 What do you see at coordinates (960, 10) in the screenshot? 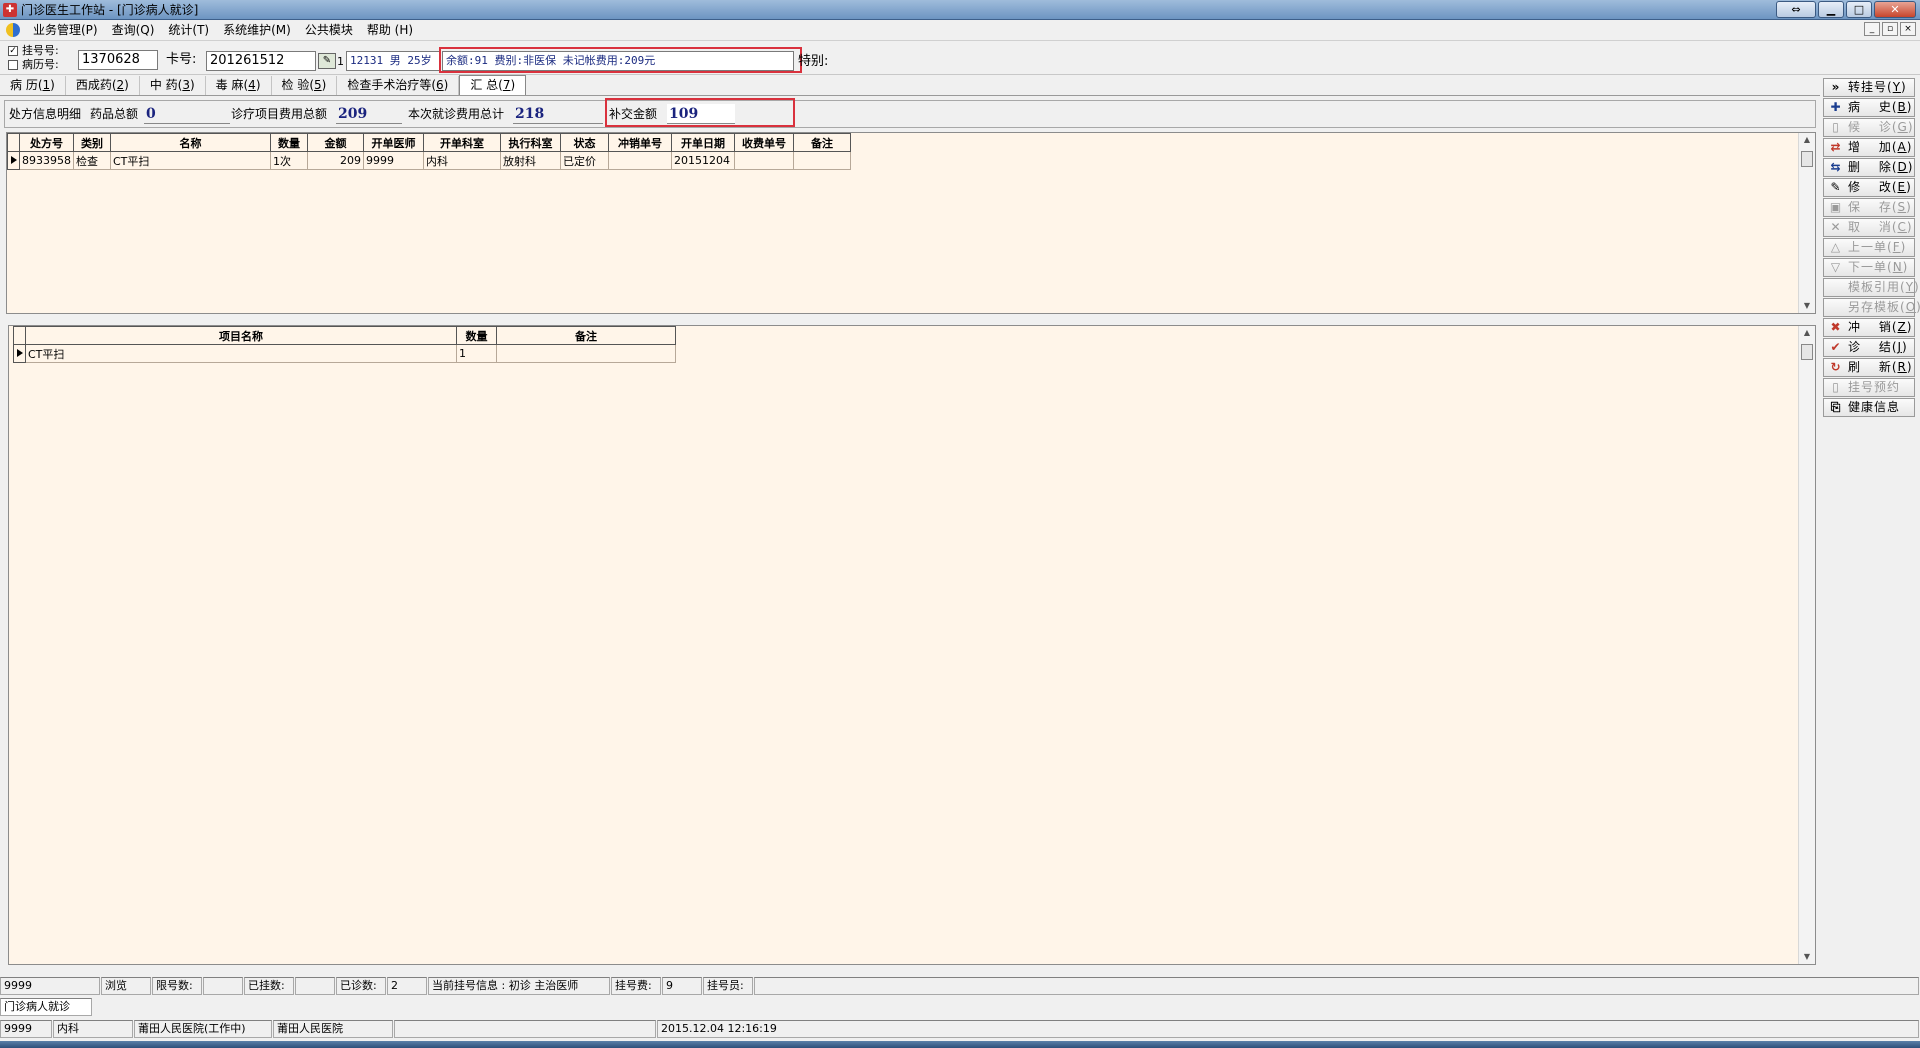
I see `window-titlebar: ✚ 门诊医生工作站 - [门诊病人就诊] ⇔ ▁ □ ✕` at bounding box center [960, 10].